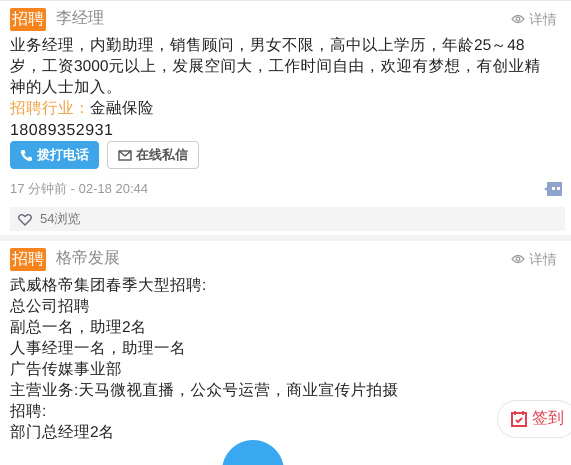 The image size is (571, 465). What do you see at coordinates (122, 109) in the screenshot?
I see `industry-value: 金融保险` at bounding box center [122, 109].